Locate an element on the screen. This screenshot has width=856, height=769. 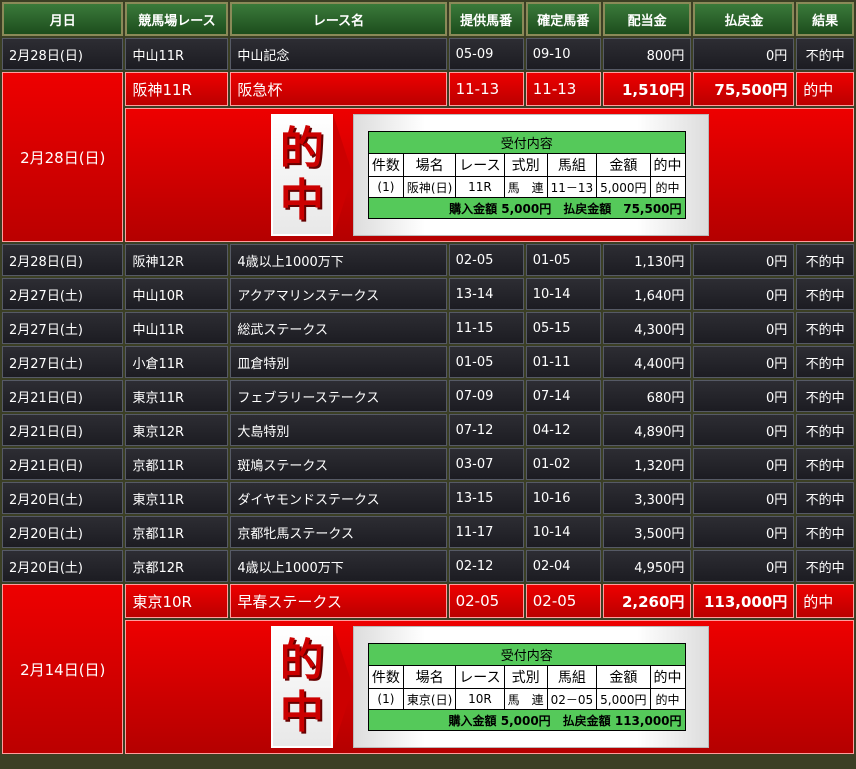
cell-dividend: 3,500円 is located at coordinates (647, 532).